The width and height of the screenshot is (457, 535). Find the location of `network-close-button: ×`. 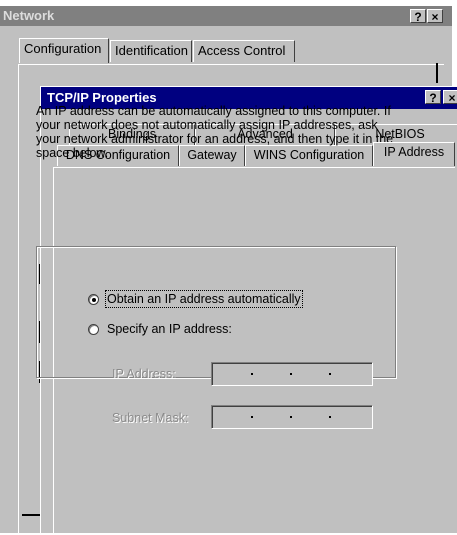

network-close-button: × is located at coordinates (435, 16).